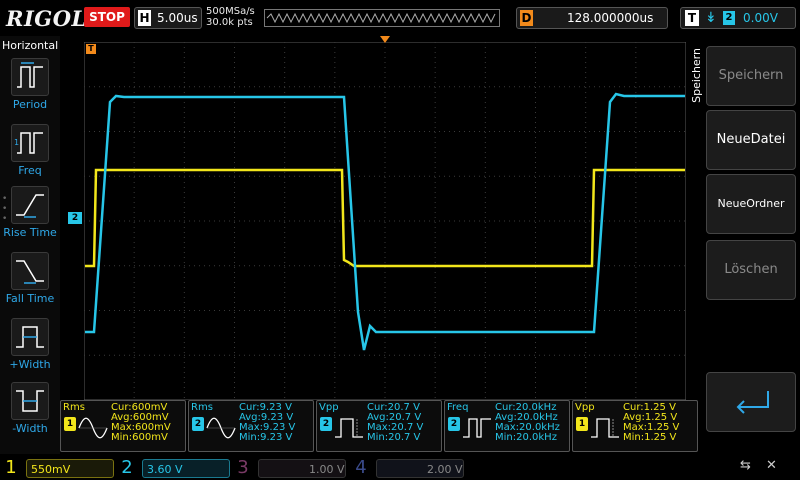  What do you see at coordinates (738, 18) in the screenshot?
I see `trigger-display: T ↡ 2 0.00V` at bounding box center [738, 18].